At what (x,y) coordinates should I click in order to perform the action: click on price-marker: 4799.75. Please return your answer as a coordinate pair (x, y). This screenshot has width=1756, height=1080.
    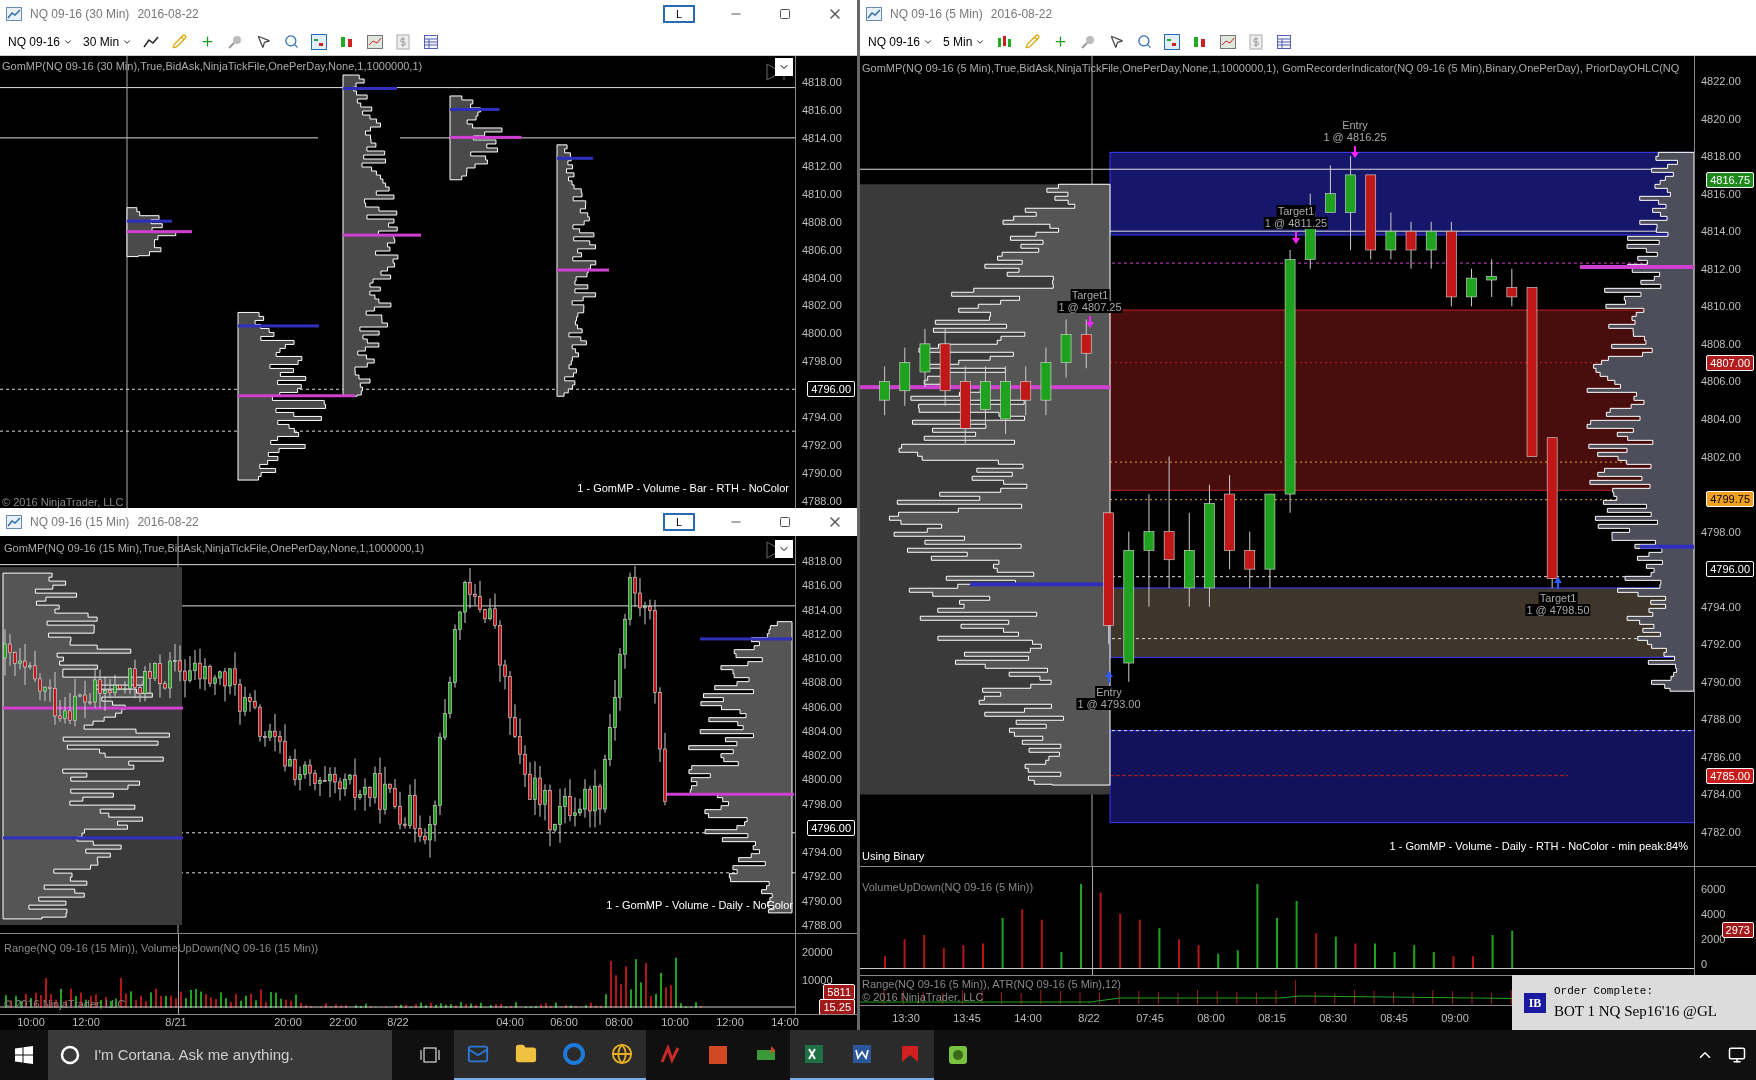
    Looking at the image, I should click on (1730, 498).